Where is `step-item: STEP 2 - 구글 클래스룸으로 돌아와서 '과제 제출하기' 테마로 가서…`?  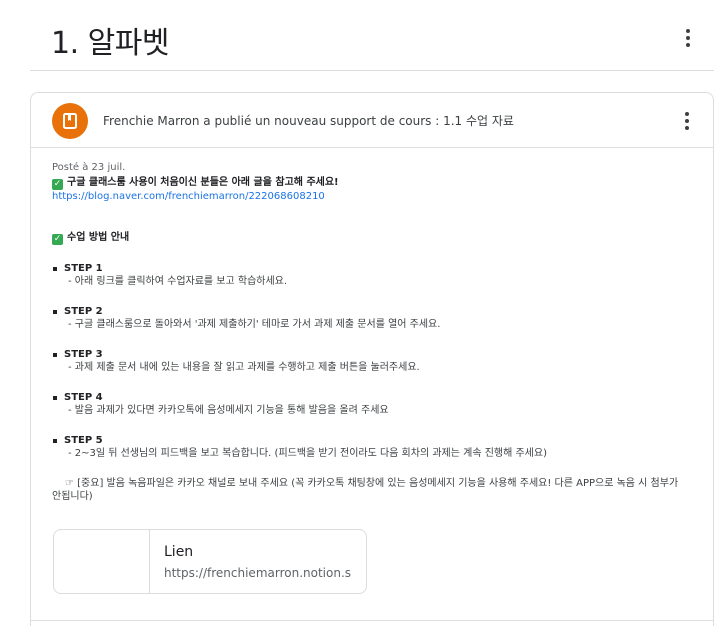
step-item: STEP 2 - 구글 클래스룸으로 돌아와서 '과제 제출하기' 테마로 가서… is located at coordinates (372, 318).